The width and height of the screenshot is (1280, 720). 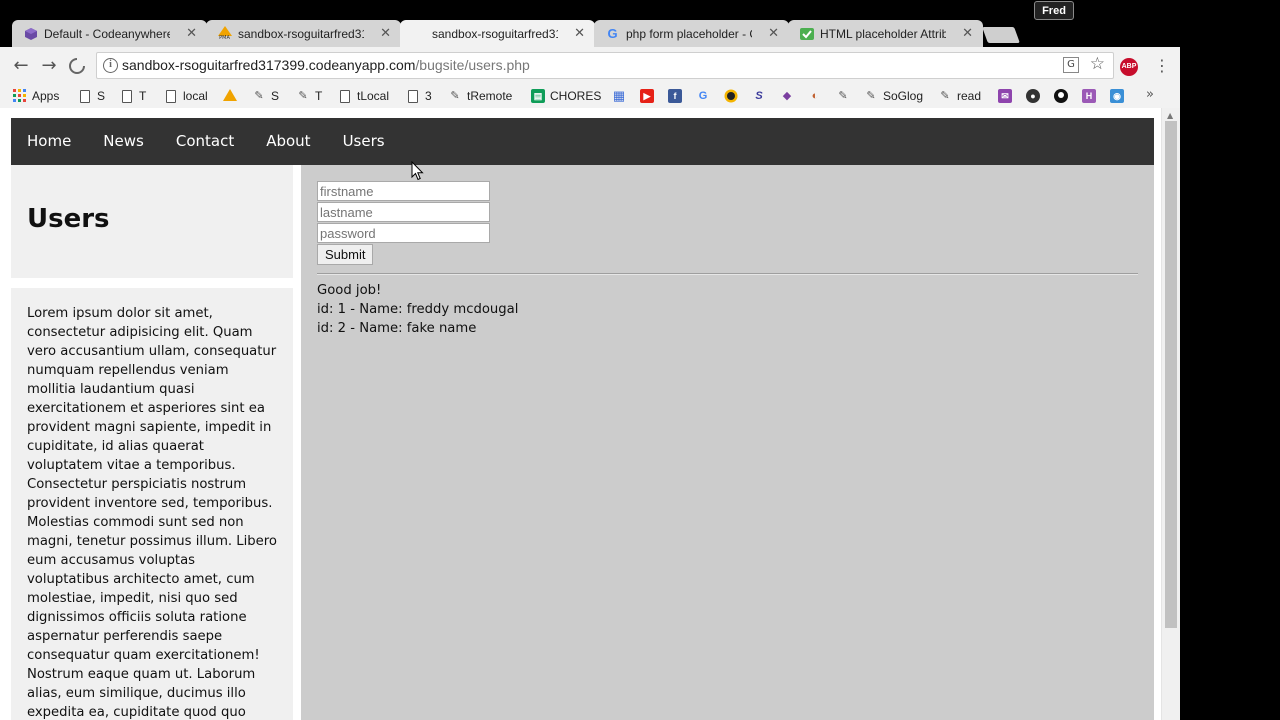 I want to click on tab-w3schools: HTML placeholder Attrib ✕, so click(x=885, y=33).